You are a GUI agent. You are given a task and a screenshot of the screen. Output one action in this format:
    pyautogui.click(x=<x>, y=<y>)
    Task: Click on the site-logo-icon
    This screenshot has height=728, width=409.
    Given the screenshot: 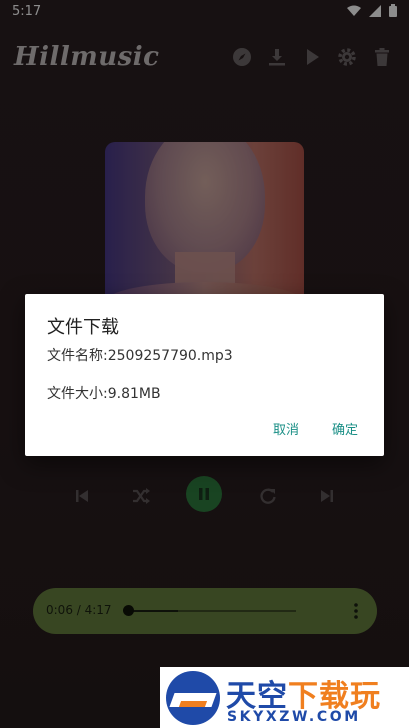 What is the action you would take?
    pyautogui.click(x=193, y=698)
    